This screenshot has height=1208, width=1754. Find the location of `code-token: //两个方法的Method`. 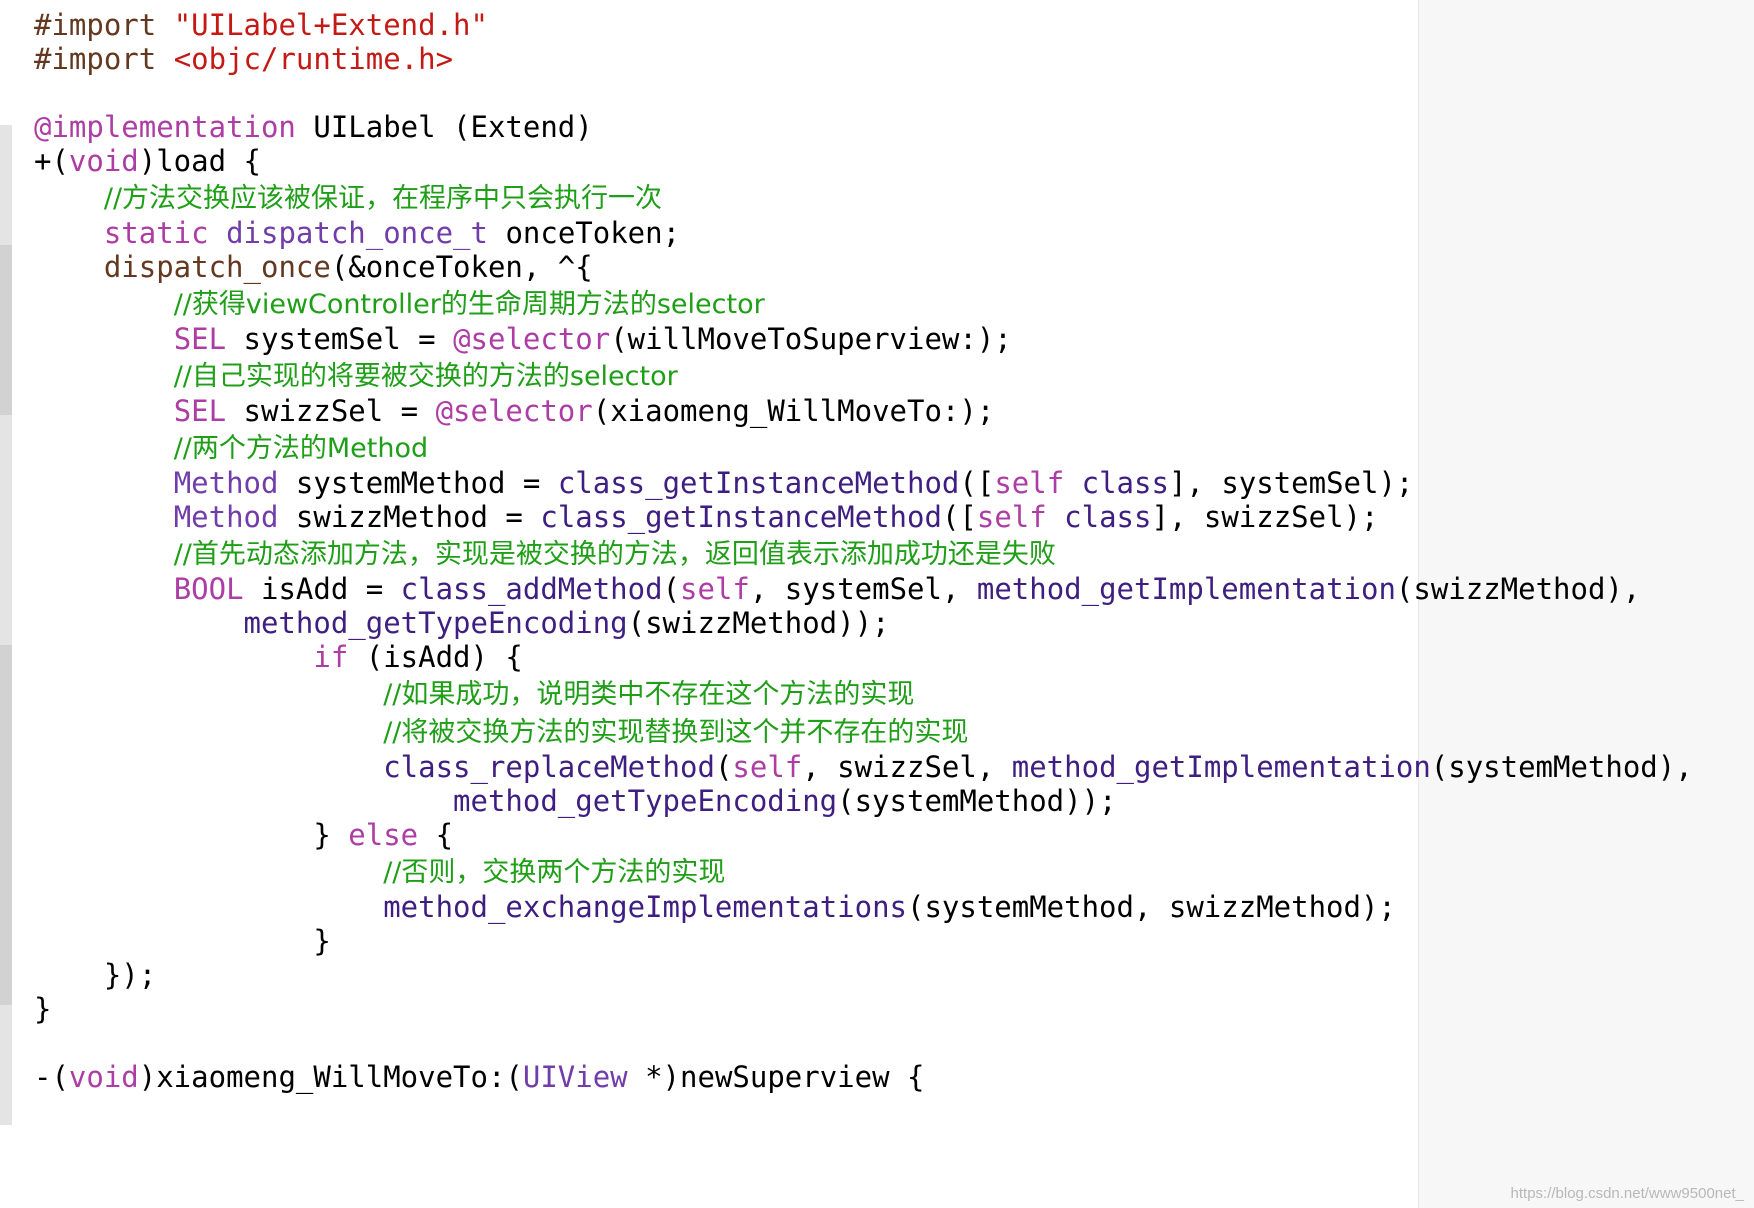

code-token: //两个方法的Method is located at coordinates (301, 448).